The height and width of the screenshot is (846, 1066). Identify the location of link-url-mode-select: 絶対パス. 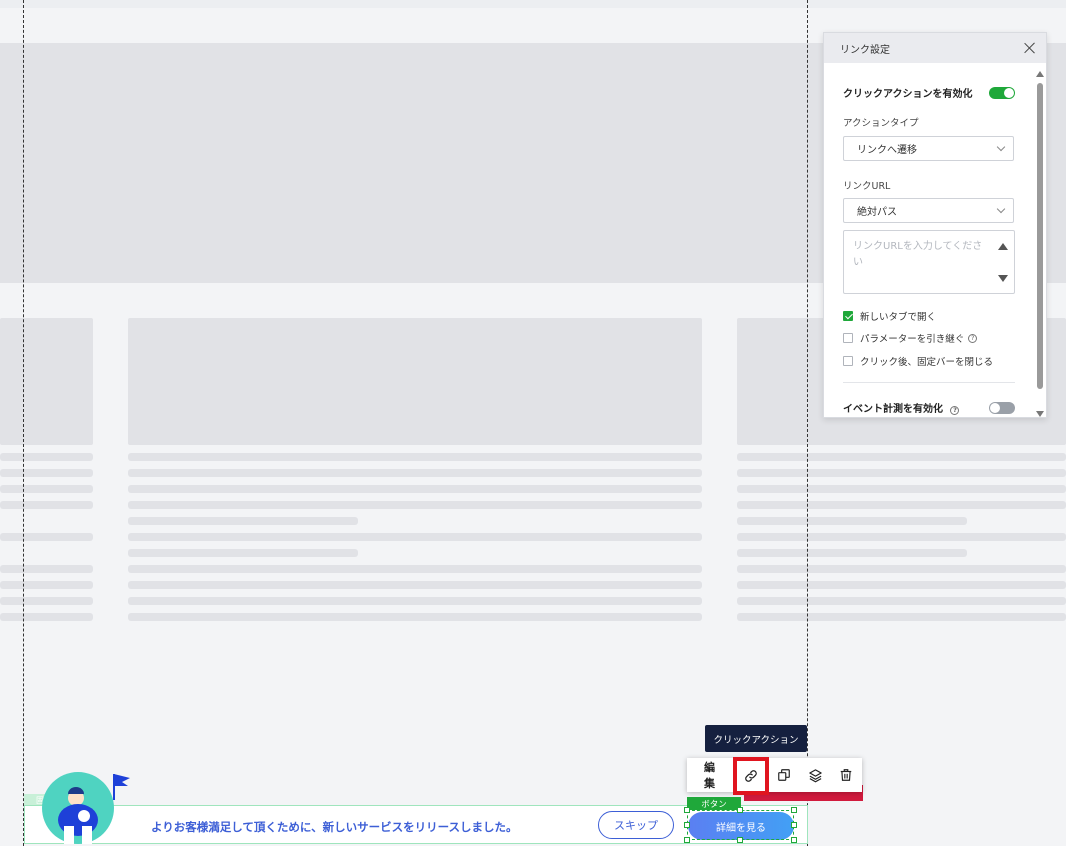
(928, 210).